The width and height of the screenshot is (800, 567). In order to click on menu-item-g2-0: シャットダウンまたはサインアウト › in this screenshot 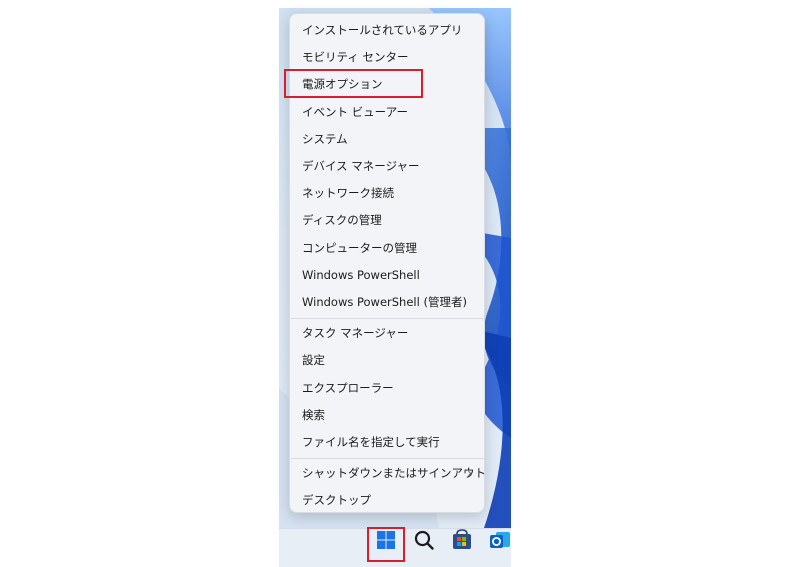, I will do `click(388, 473)`.